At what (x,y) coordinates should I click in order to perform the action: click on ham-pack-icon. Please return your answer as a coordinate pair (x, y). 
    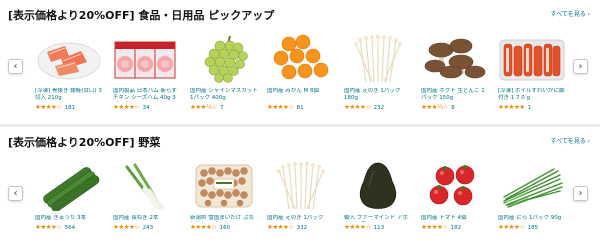
    Looking at the image, I should click on (147, 59).